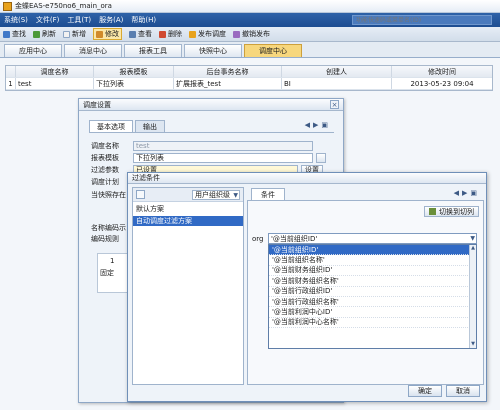 This screenshot has height=410, width=500. Describe the element at coordinates (273, 50) in the screenshot. I see `tab-schedule-center: 调度中心` at that location.